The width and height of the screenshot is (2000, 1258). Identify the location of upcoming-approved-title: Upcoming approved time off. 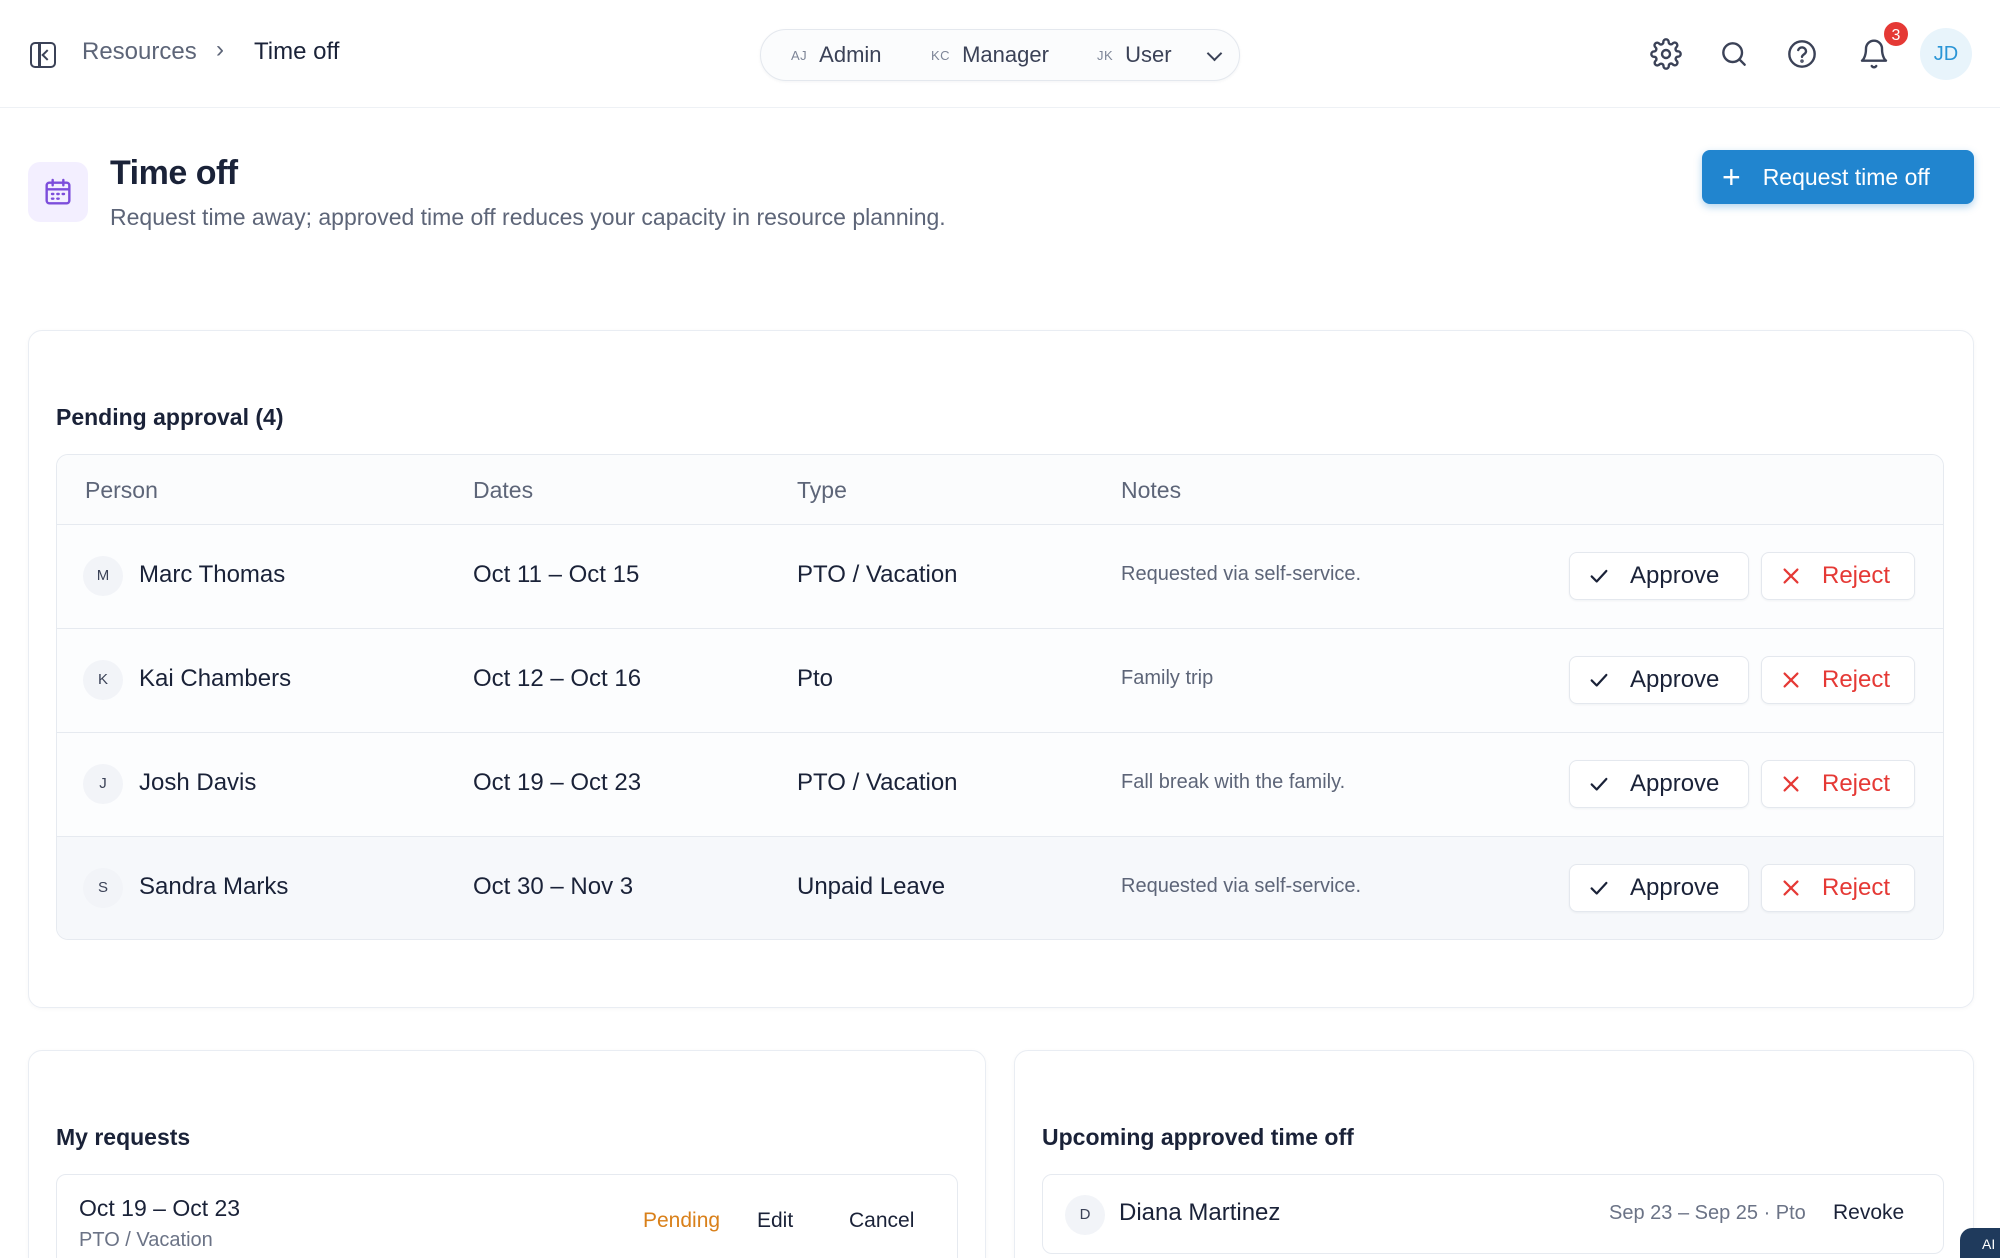
(1198, 1137).